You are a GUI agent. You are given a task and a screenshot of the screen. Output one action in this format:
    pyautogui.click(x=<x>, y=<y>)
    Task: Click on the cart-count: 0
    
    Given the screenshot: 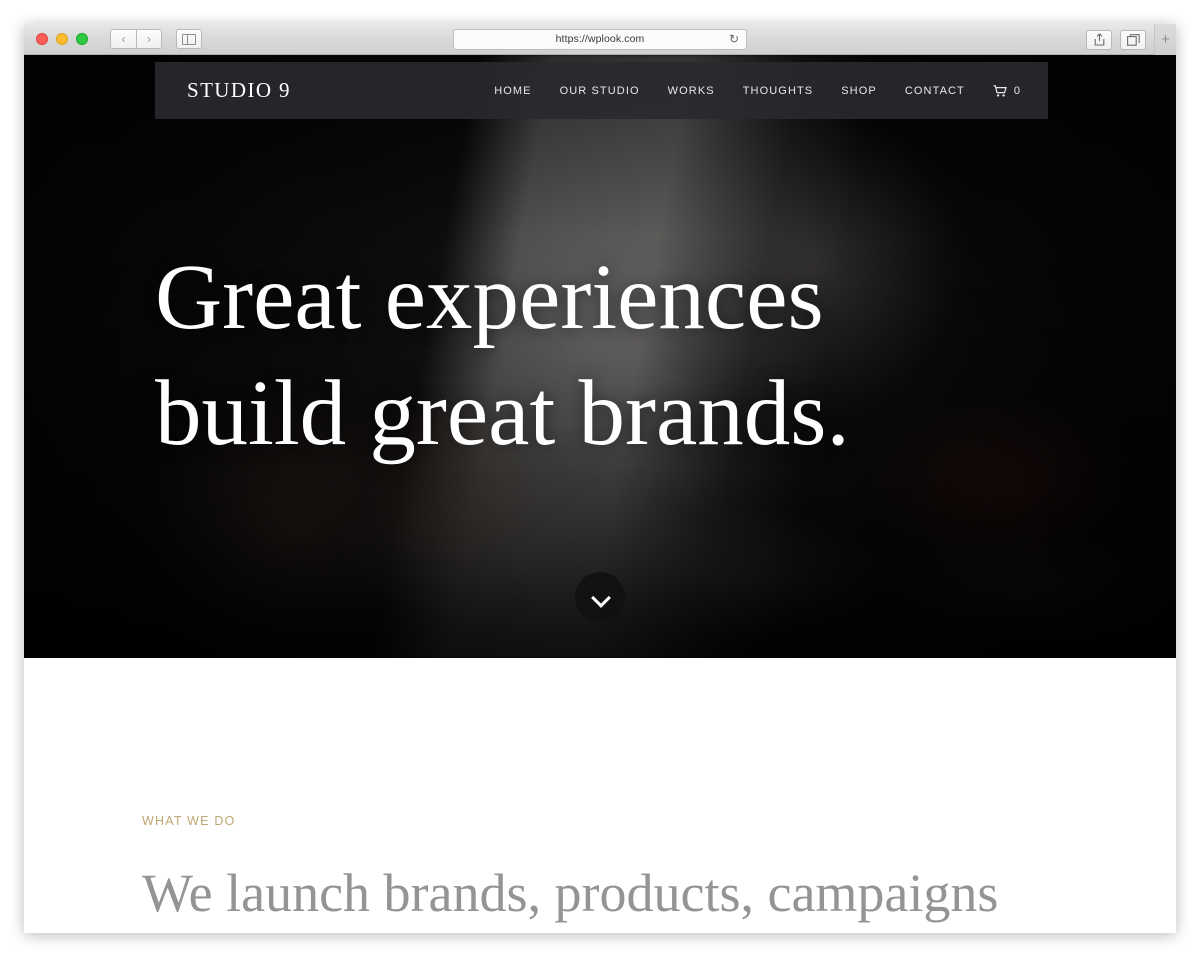 What is the action you would take?
    pyautogui.click(x=1016, y=90)
    